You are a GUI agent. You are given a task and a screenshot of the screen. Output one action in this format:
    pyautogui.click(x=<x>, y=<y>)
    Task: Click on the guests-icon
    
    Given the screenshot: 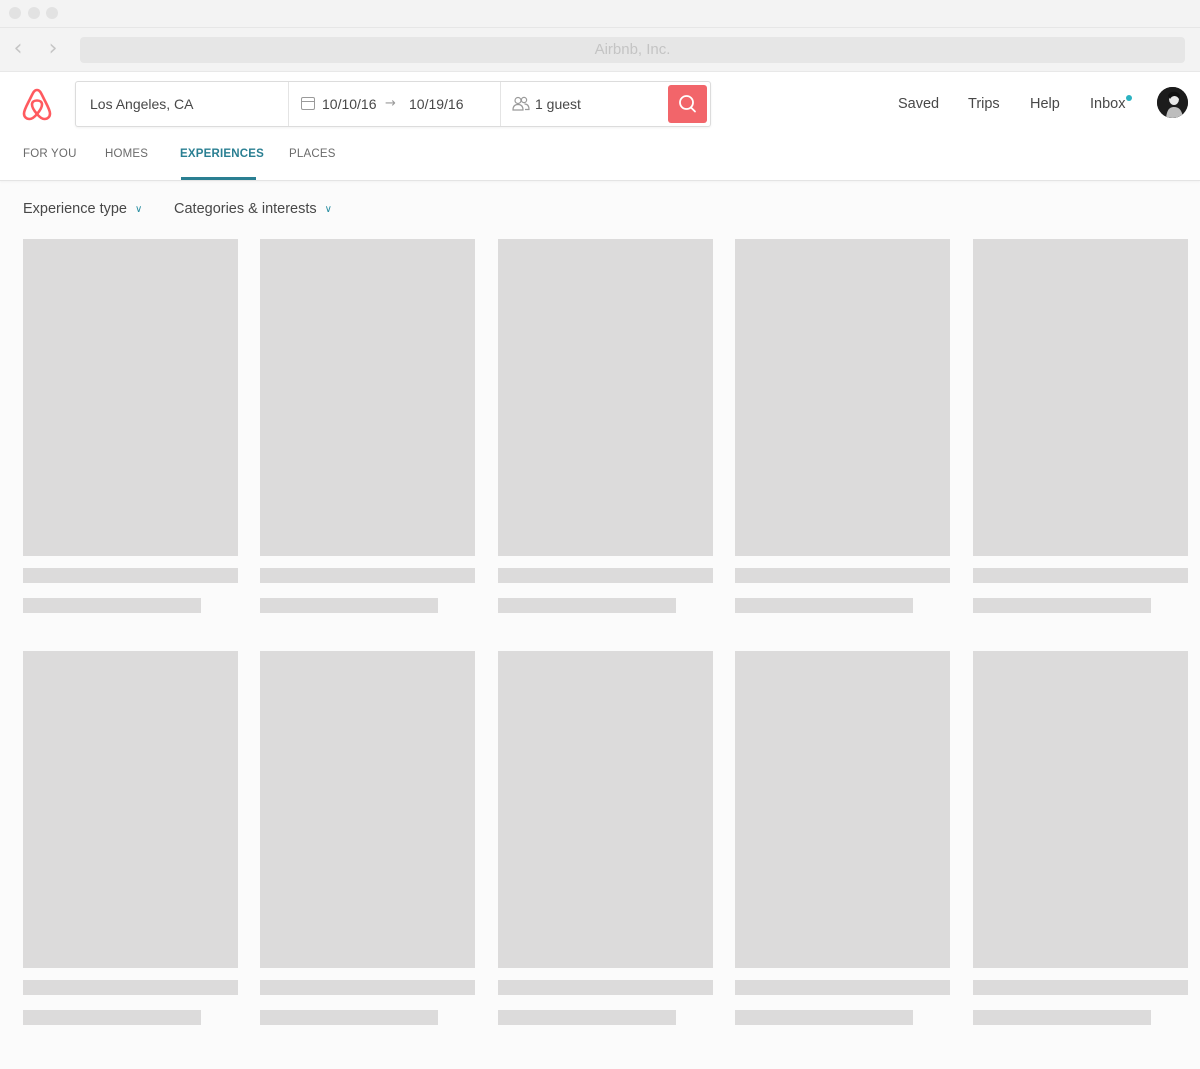 What is the action you would take?
    pyautogui.click(x=521, y=103)
    